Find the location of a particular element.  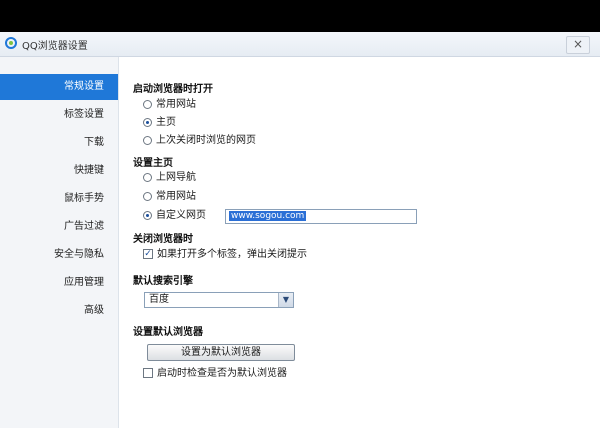

sidebar-item-advanced: 高级 is located at coordinates (59, 311).